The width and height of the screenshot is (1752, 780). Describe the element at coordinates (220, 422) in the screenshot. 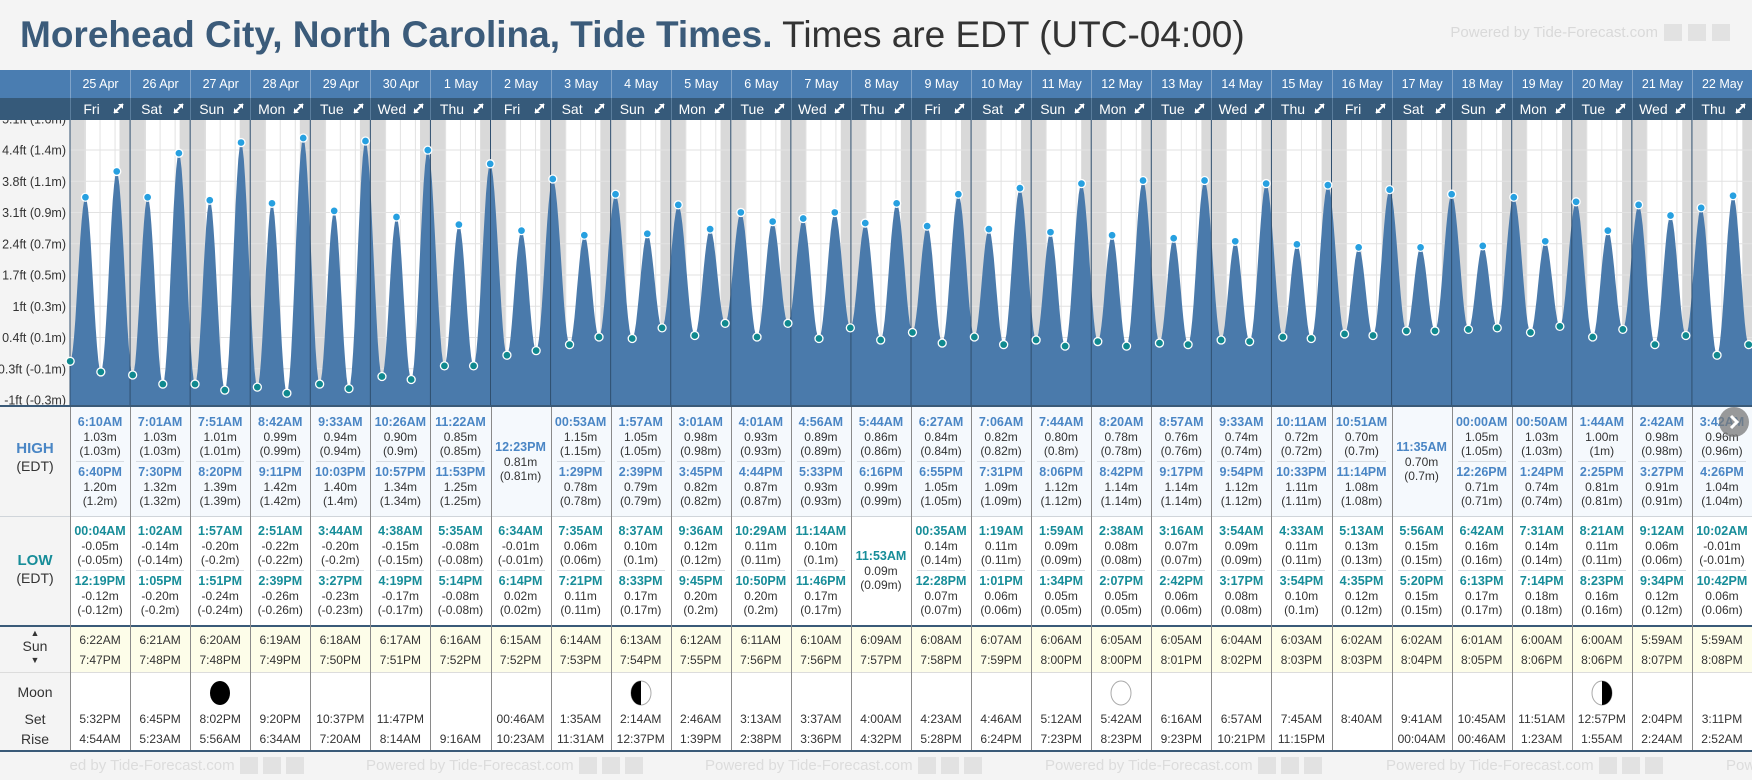

I see `high-tide-time: 7:51AM` at that location.